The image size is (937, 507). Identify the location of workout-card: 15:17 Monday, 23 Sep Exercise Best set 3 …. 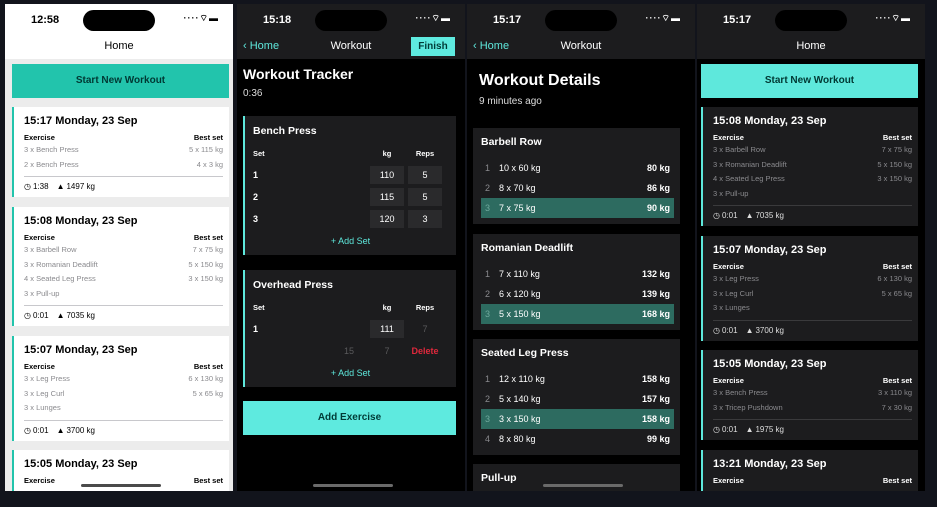
(120, 152).